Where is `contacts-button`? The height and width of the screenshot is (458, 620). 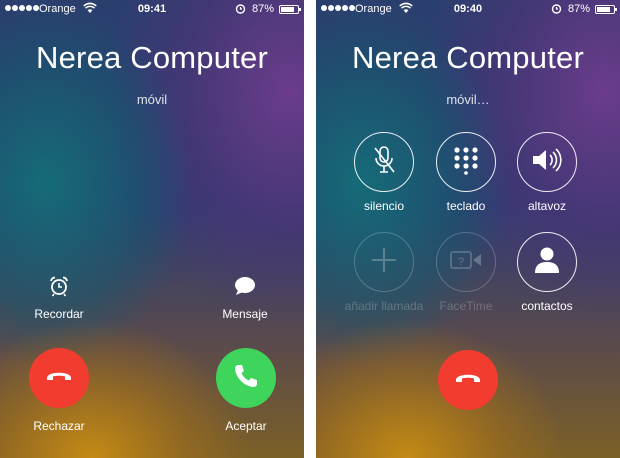 contacts-button is located at coordinates (547, 262).